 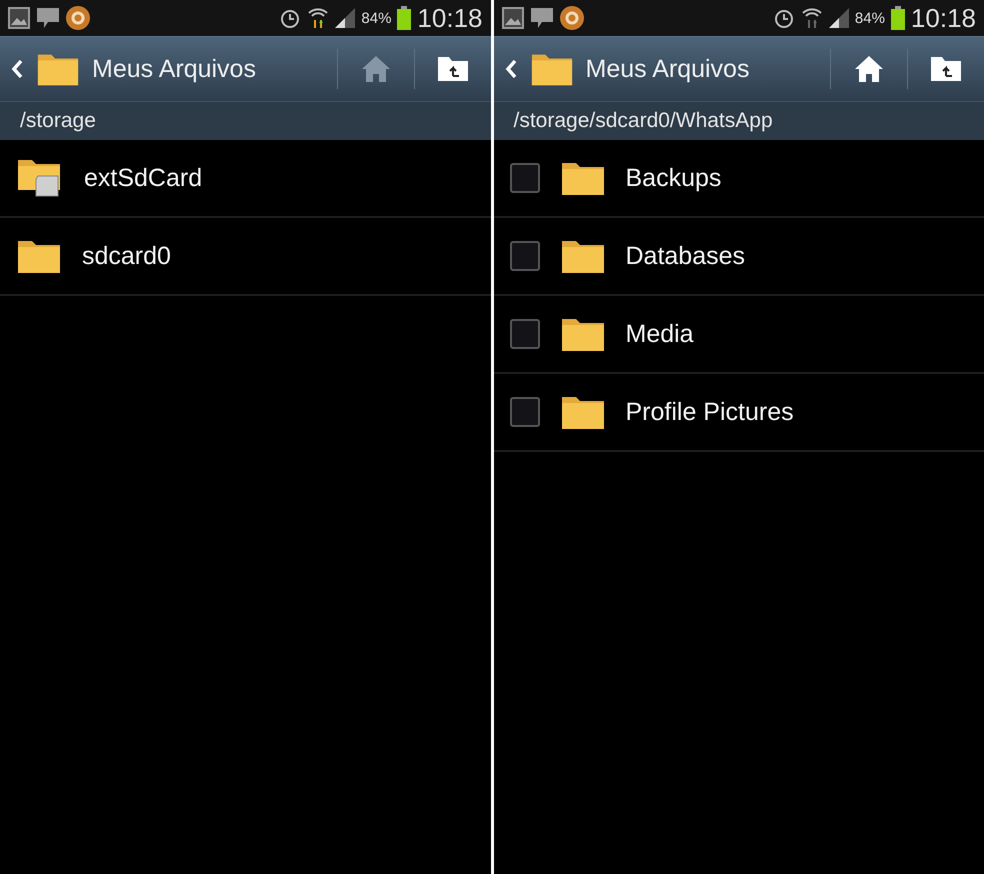 I want to click on file-list-item: Backups, so click(x=739, y=179).